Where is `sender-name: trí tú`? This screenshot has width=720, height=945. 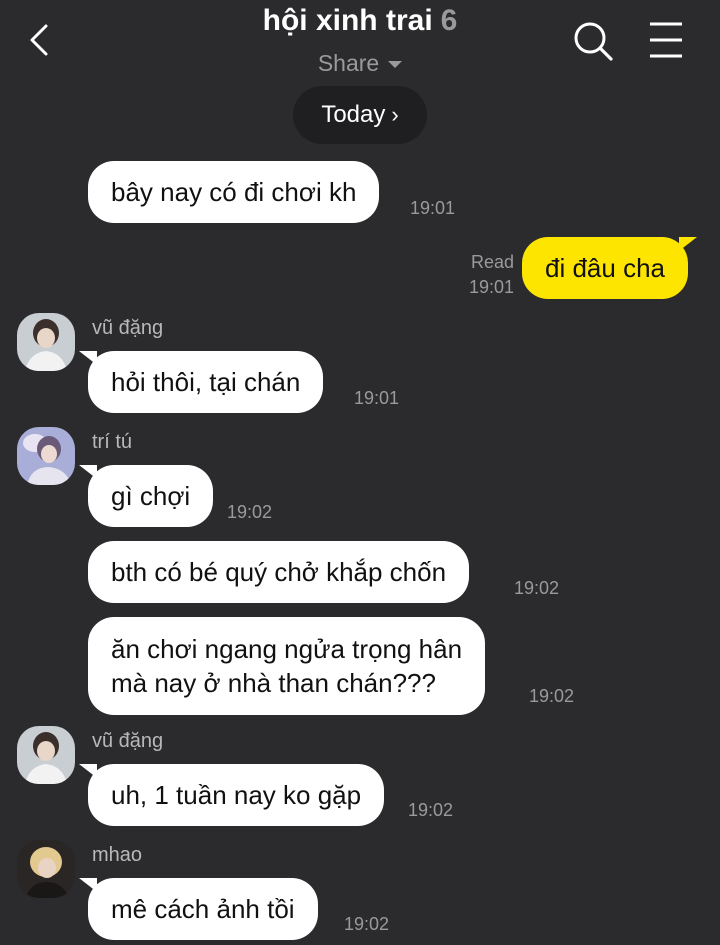
sender-name: trí tú is located at coordinates (112, 442).